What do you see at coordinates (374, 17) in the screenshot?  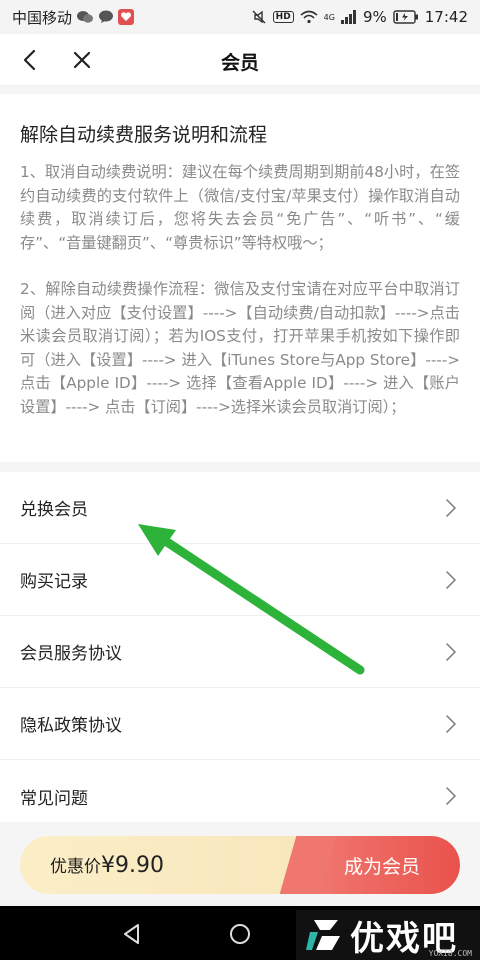 I see `battery-percent: 9%` at bounding box center [374, 17].